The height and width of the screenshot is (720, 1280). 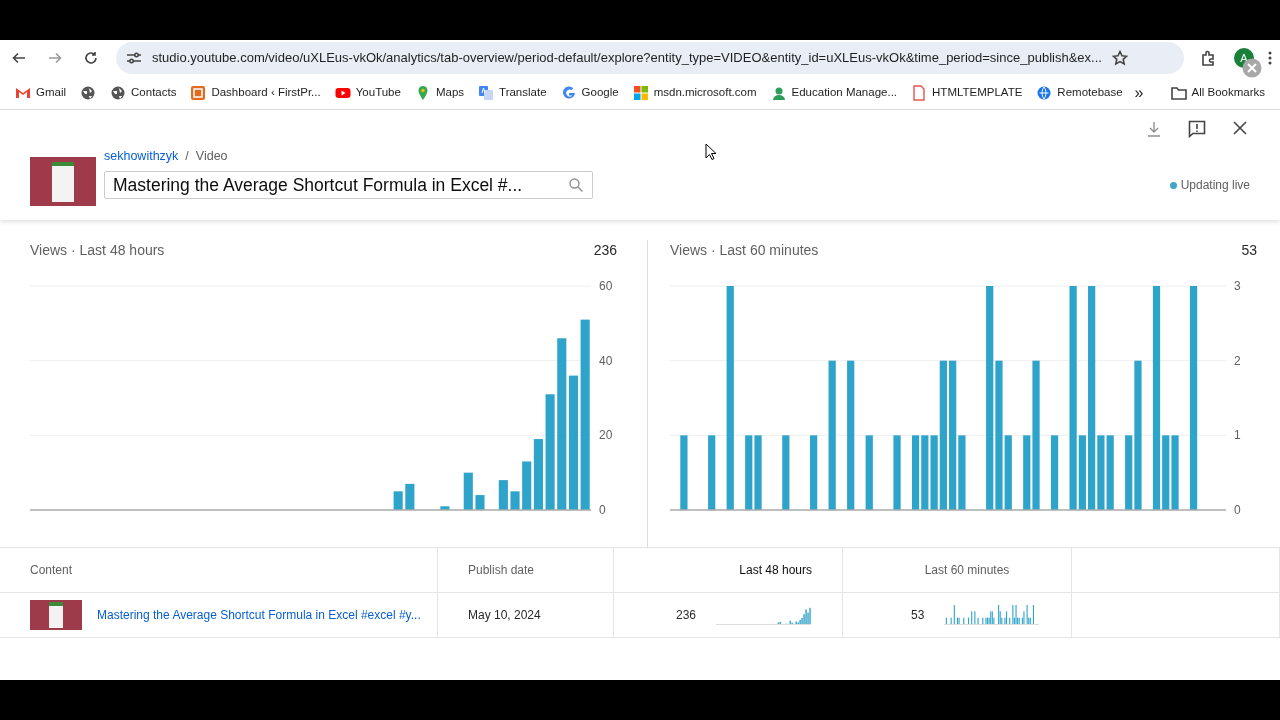 I want to click on translate-icon, so click(x=486, y=92).